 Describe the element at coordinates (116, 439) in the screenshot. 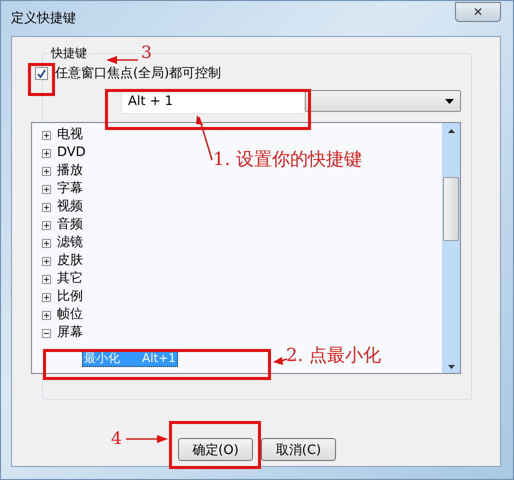

I see `annotation-label: 4` at that location.